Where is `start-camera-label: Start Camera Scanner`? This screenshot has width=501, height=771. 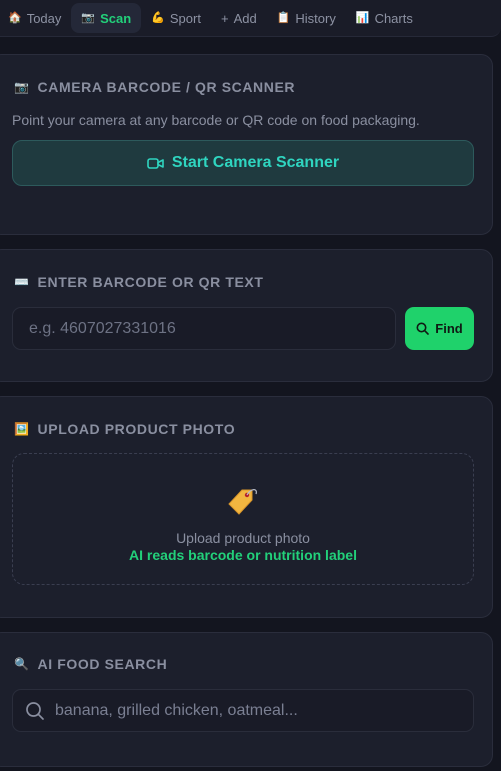 start-camera-label: Start Camera Scanner is located at coordinates (255, 162).